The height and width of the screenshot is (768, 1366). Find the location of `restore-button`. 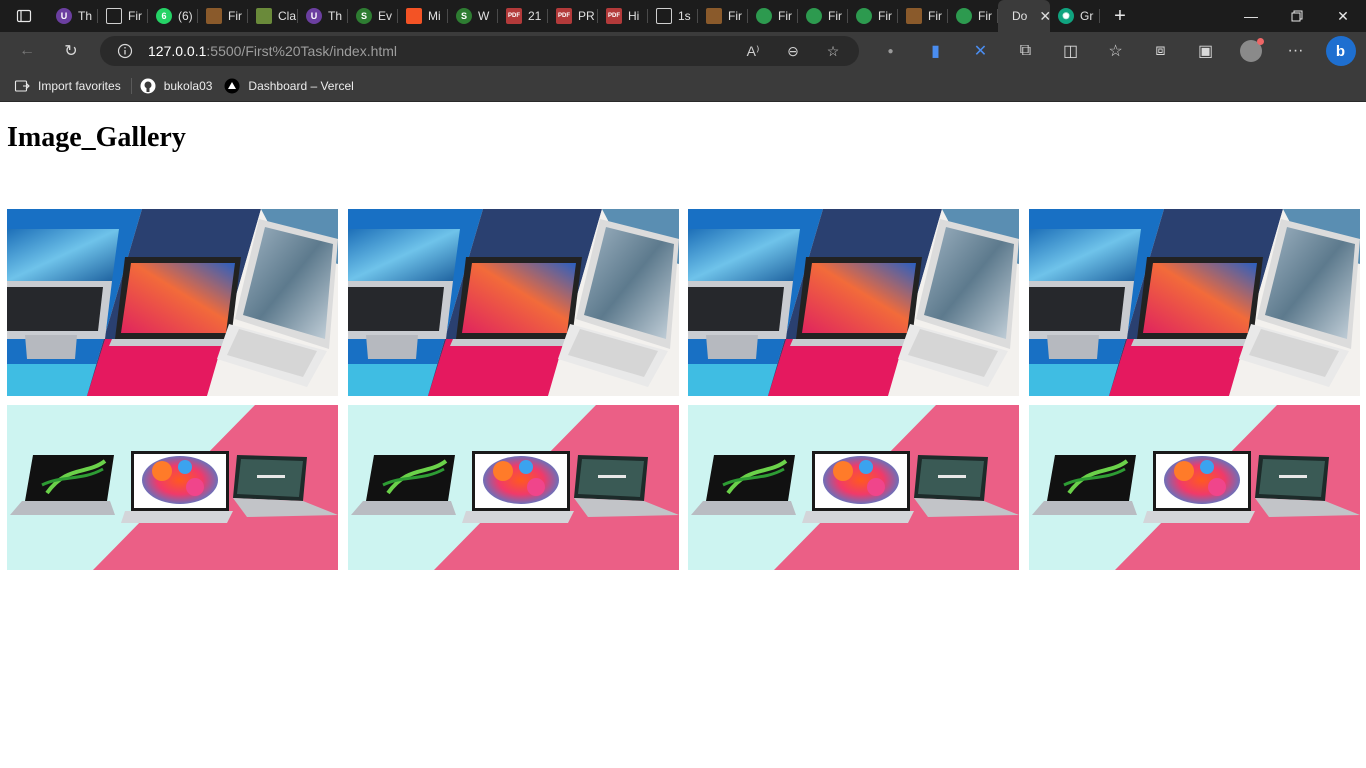

restore-button is located at coordinates (1297, 16).